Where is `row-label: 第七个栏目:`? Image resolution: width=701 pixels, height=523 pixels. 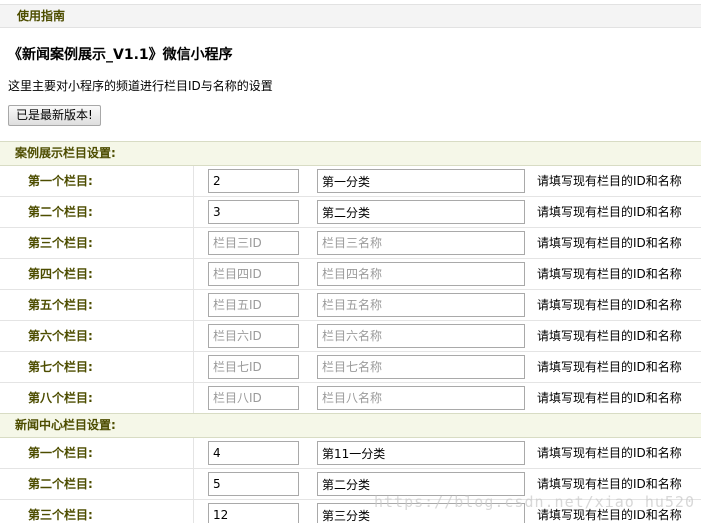 row-label: 第七个栏目: is located at coordinates (60, 367).